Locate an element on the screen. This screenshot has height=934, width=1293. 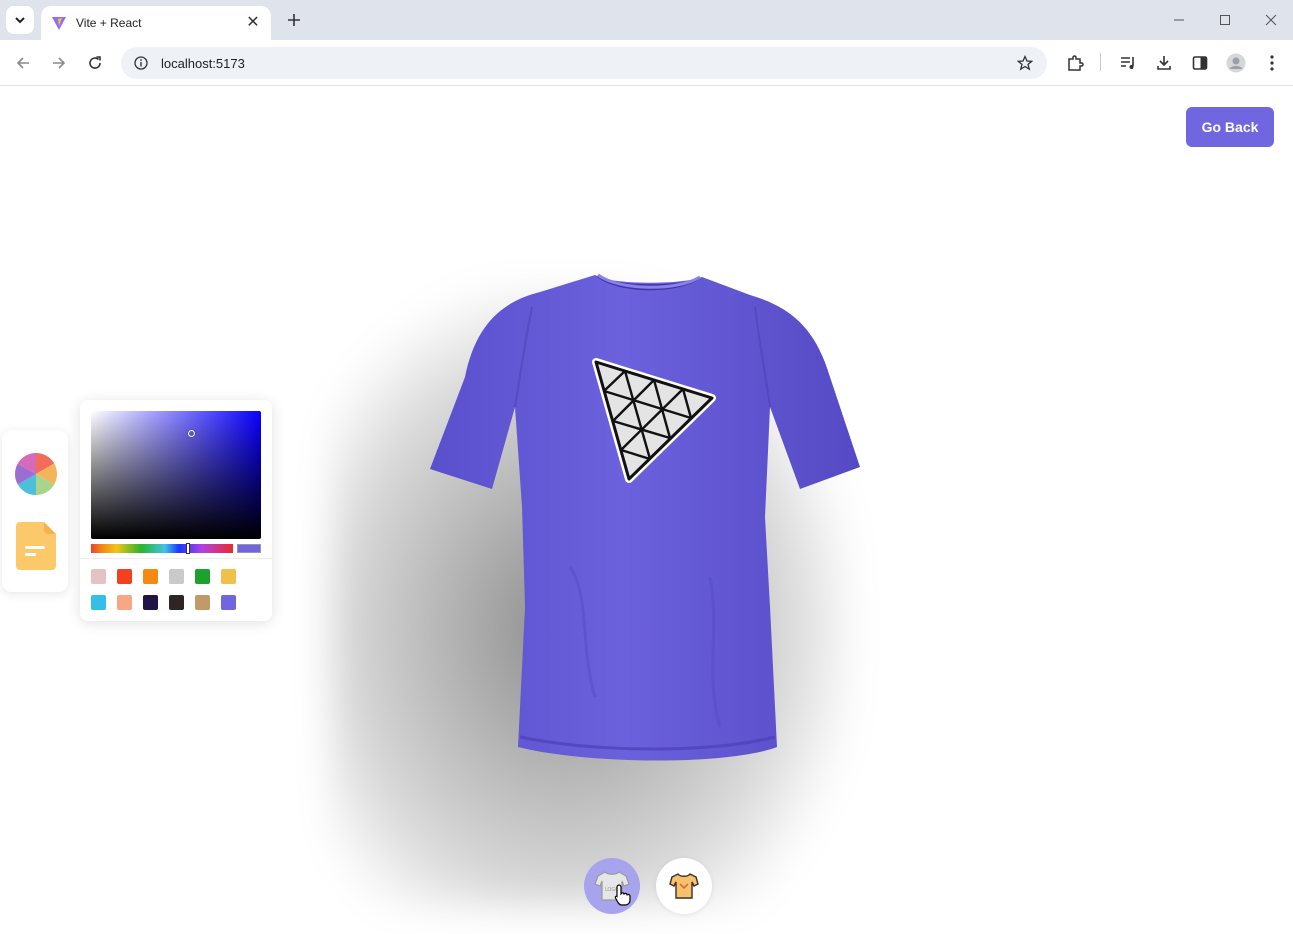
close-icon is located at coordinates (1271, 20).